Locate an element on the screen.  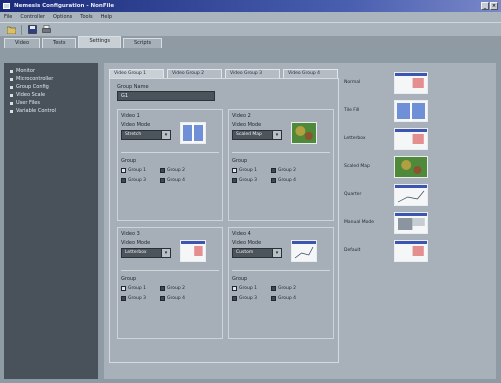
open-file-icon is located at coordinates (11, 30).